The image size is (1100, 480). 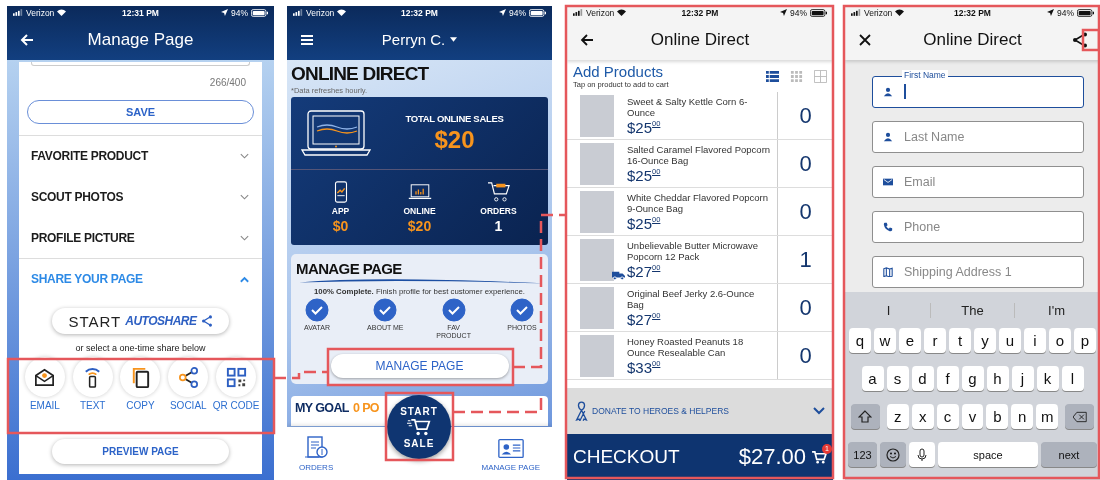 I want to click on input-field: Last Name, so click(x=978, y=137).